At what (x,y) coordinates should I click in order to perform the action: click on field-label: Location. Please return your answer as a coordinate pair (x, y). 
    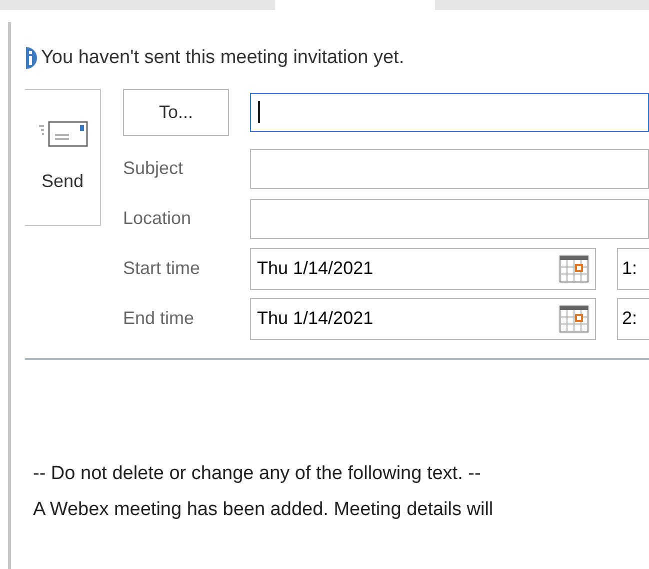
    Looking at the image, I should click on (157, 218).